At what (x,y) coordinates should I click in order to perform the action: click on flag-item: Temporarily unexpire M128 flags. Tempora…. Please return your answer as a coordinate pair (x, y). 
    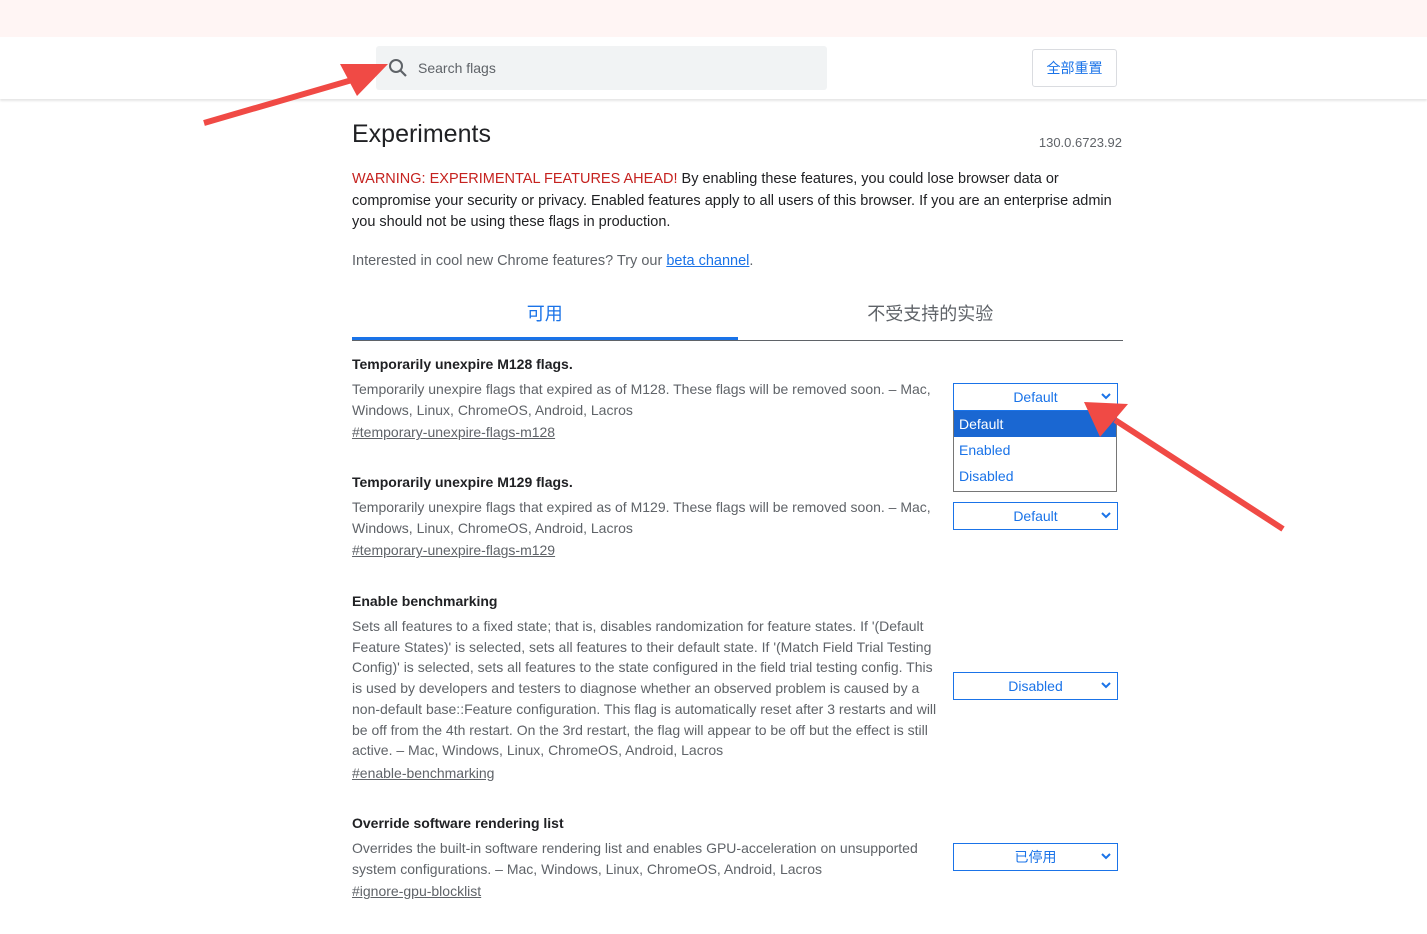
    Looking at the image, I should click on (647, 399).